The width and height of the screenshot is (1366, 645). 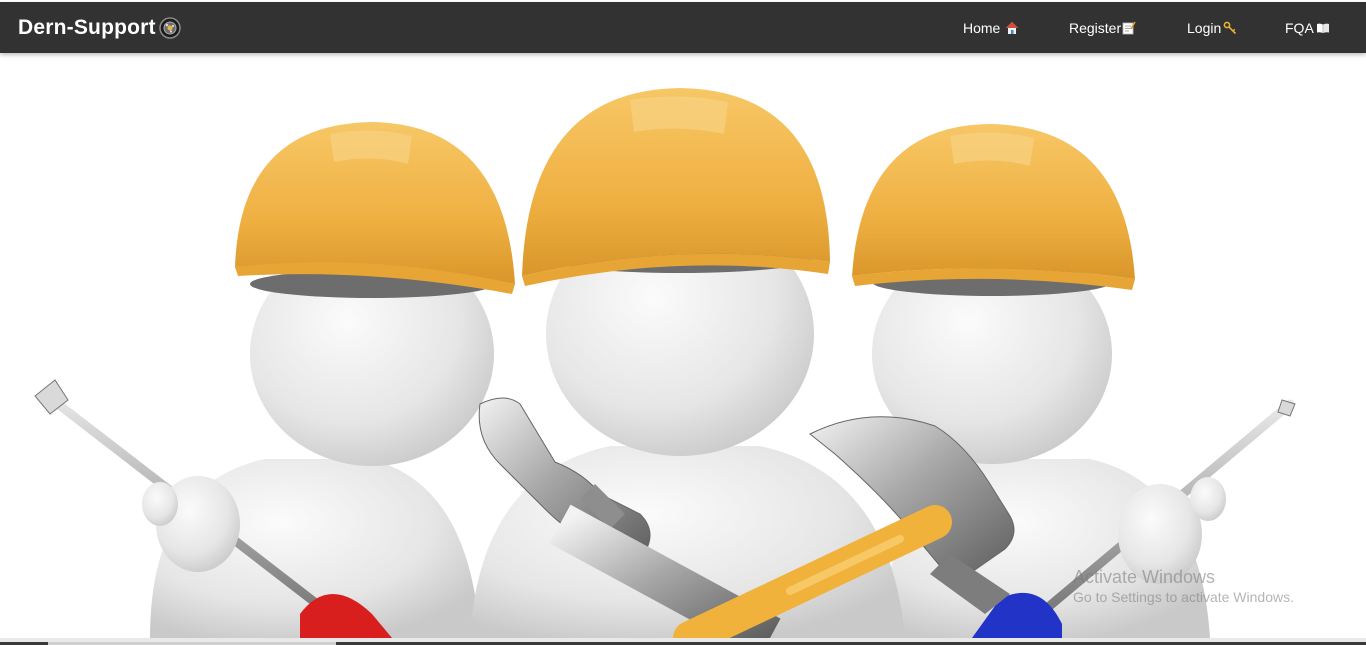 I want to click on house-icon, so click(x=1012, y=28).